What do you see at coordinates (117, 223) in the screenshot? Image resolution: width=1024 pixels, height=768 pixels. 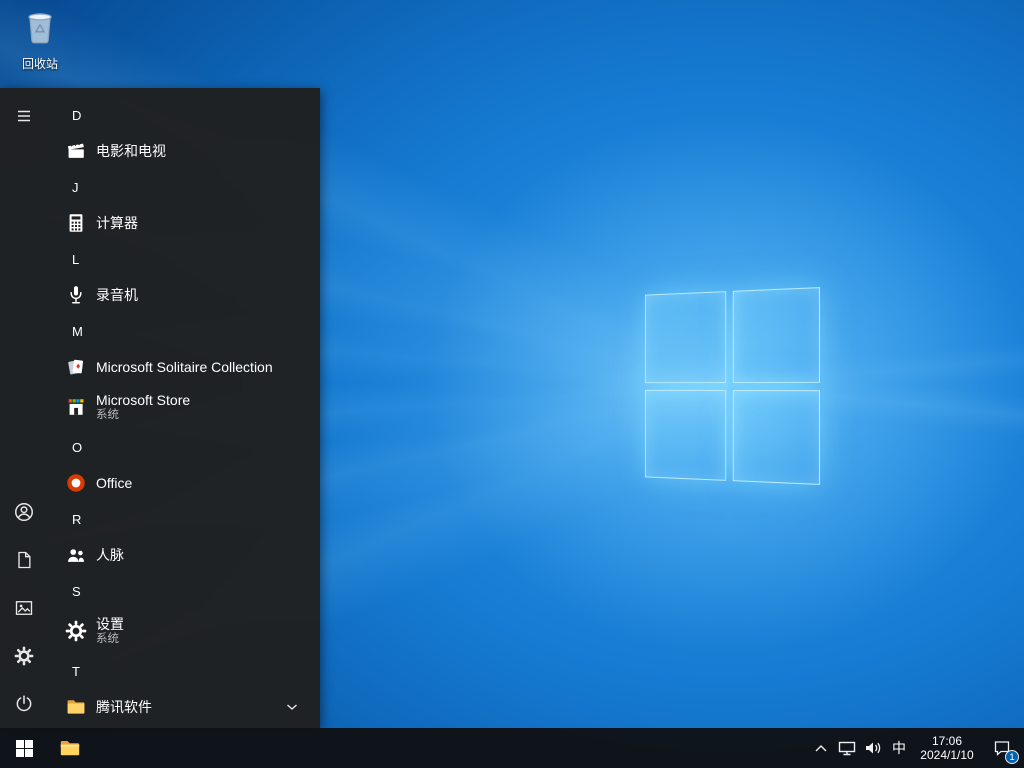 I see `app-label: 计算器` at bounding box center [117, 223].